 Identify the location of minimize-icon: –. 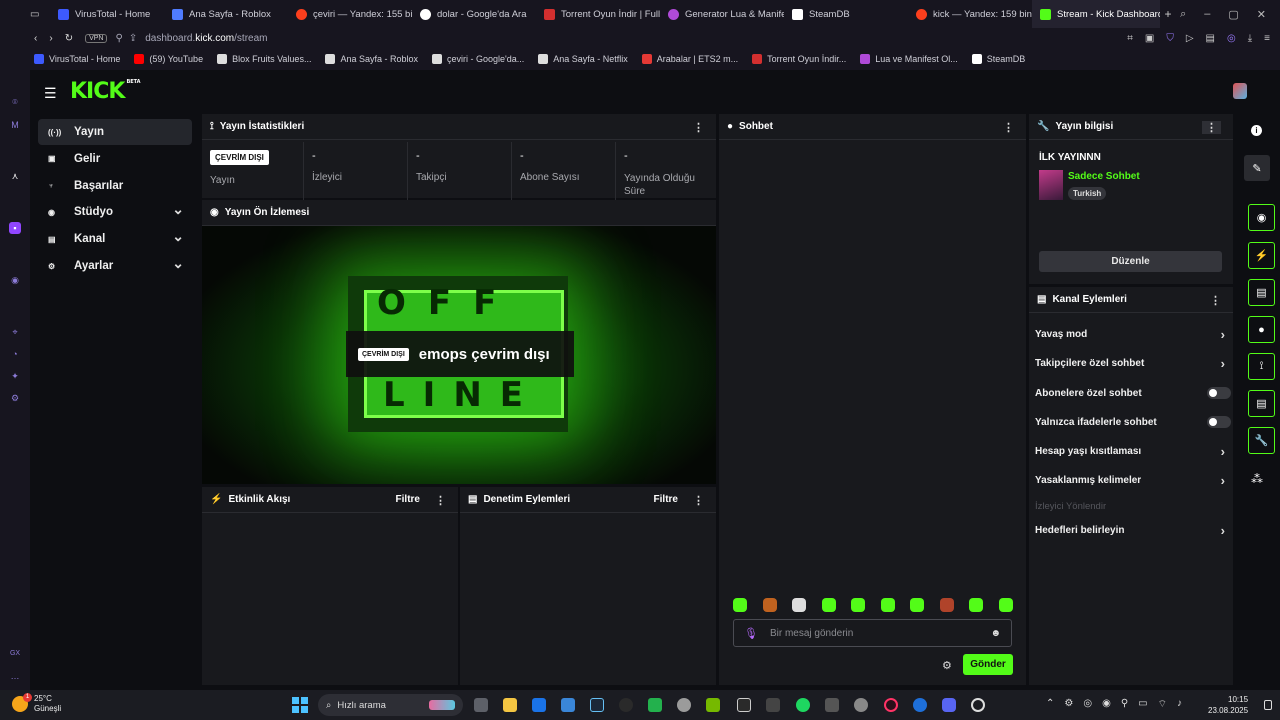
(1207, 14).